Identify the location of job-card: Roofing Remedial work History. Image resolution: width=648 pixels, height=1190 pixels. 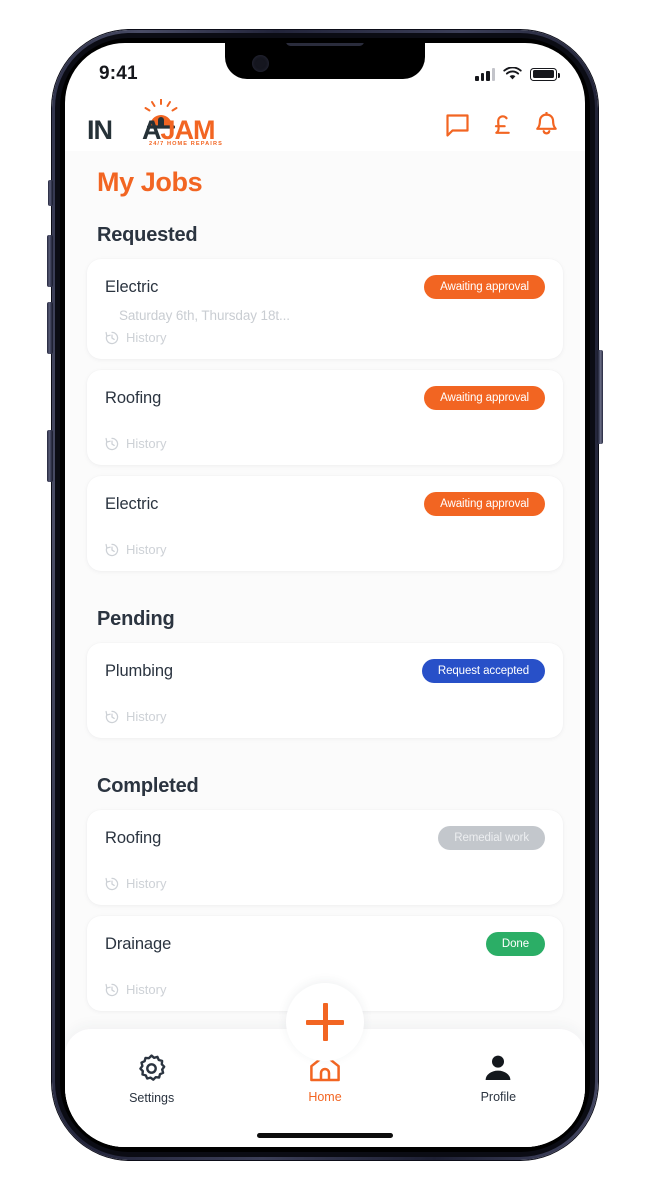
(325, 857).